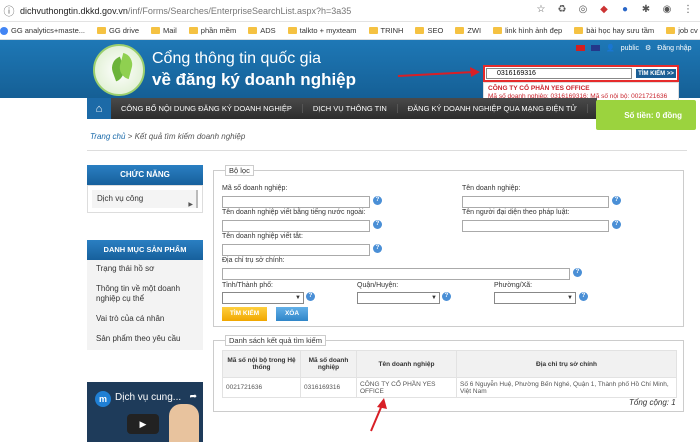 The width and height of the screenshot is (700, 442). I want to click on bookmark-item: Mail, so click(164, 30).